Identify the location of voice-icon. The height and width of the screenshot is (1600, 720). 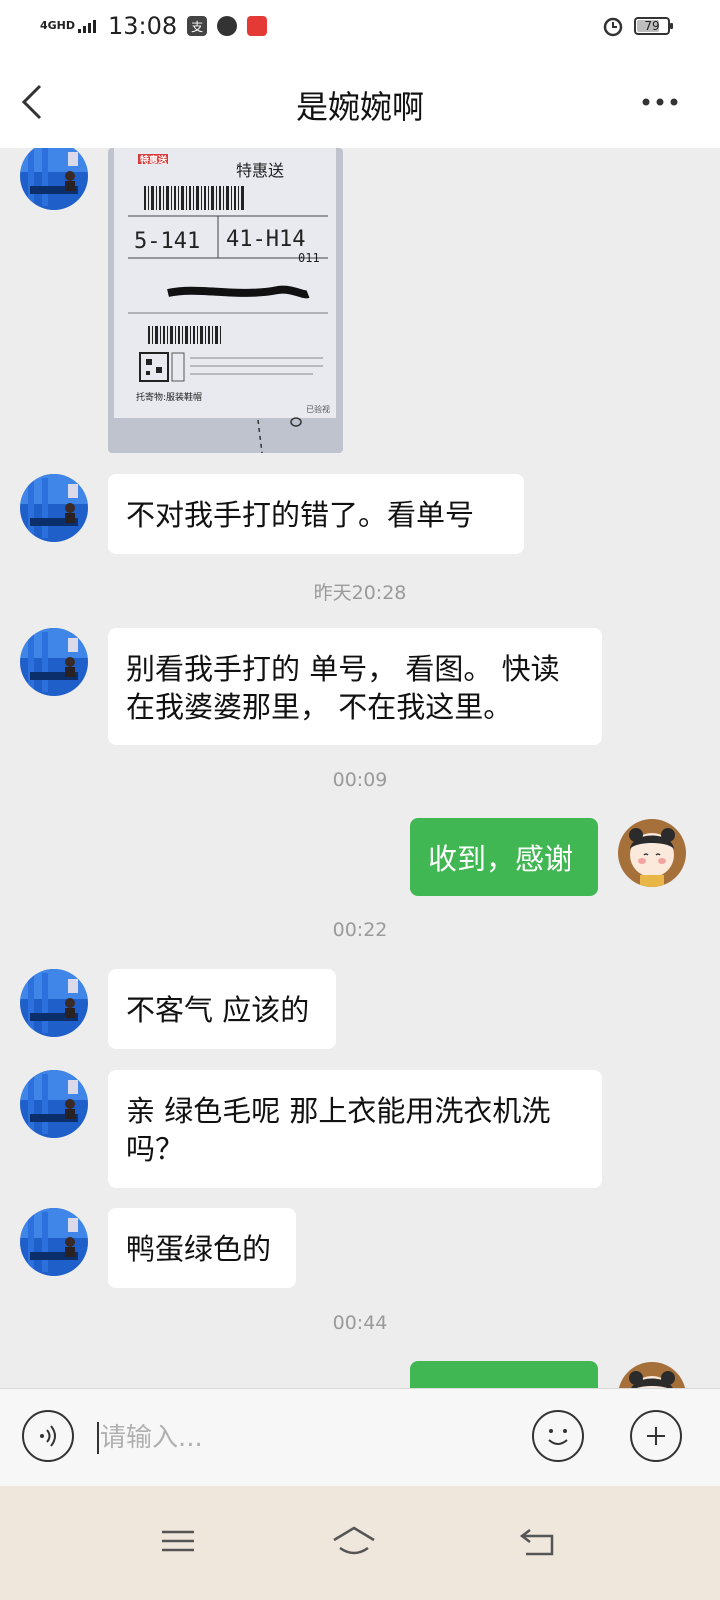
(48, 1436).